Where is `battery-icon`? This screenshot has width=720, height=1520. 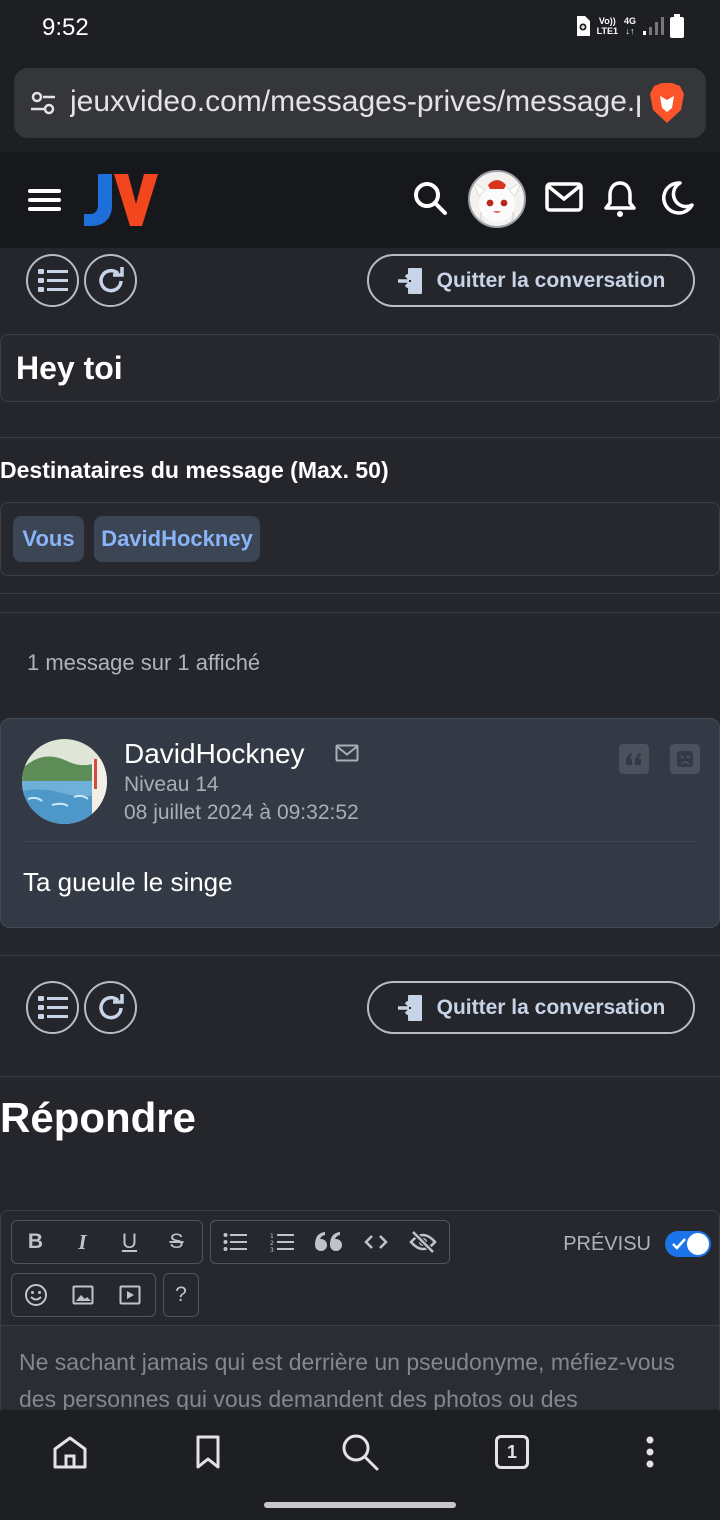 battery-icon is located at coordinates (677, 26).